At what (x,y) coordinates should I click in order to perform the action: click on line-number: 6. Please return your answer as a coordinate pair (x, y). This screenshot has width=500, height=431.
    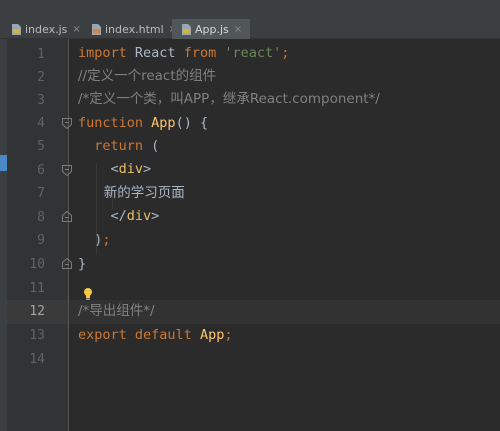
    Looking at the image, I should click on (41, 170).